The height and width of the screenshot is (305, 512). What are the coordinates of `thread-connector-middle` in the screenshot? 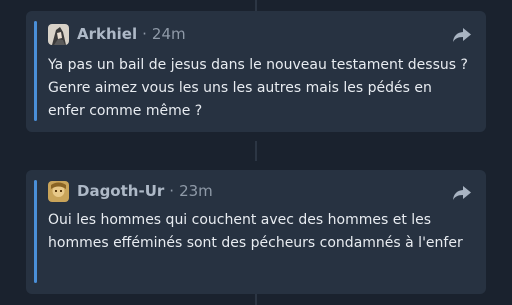 It's located at (256, 151).